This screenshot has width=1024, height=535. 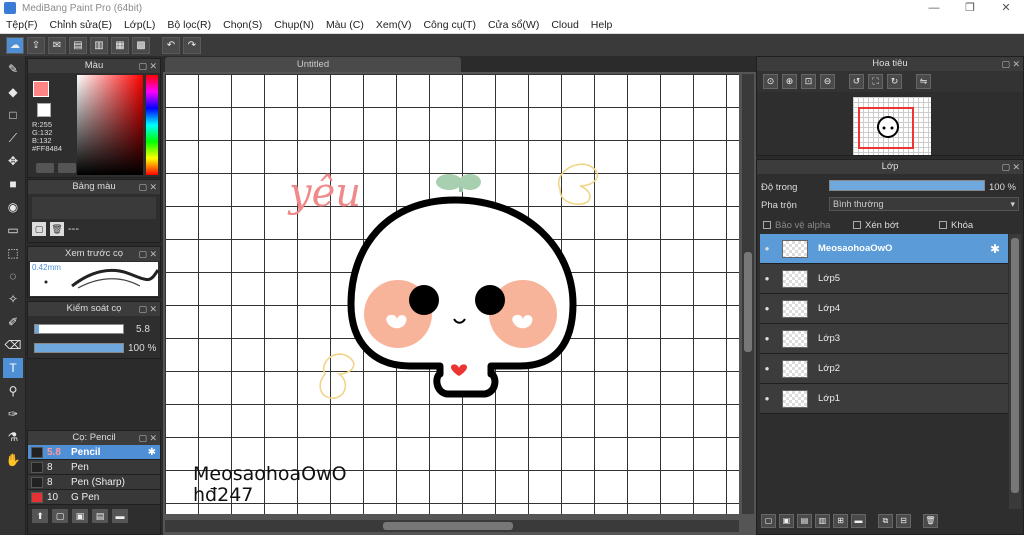 What do you see at coordinates (13, 299) in the screenshot?
I see `magic-wand-icon: ✧` at bounding box center [13, 299].